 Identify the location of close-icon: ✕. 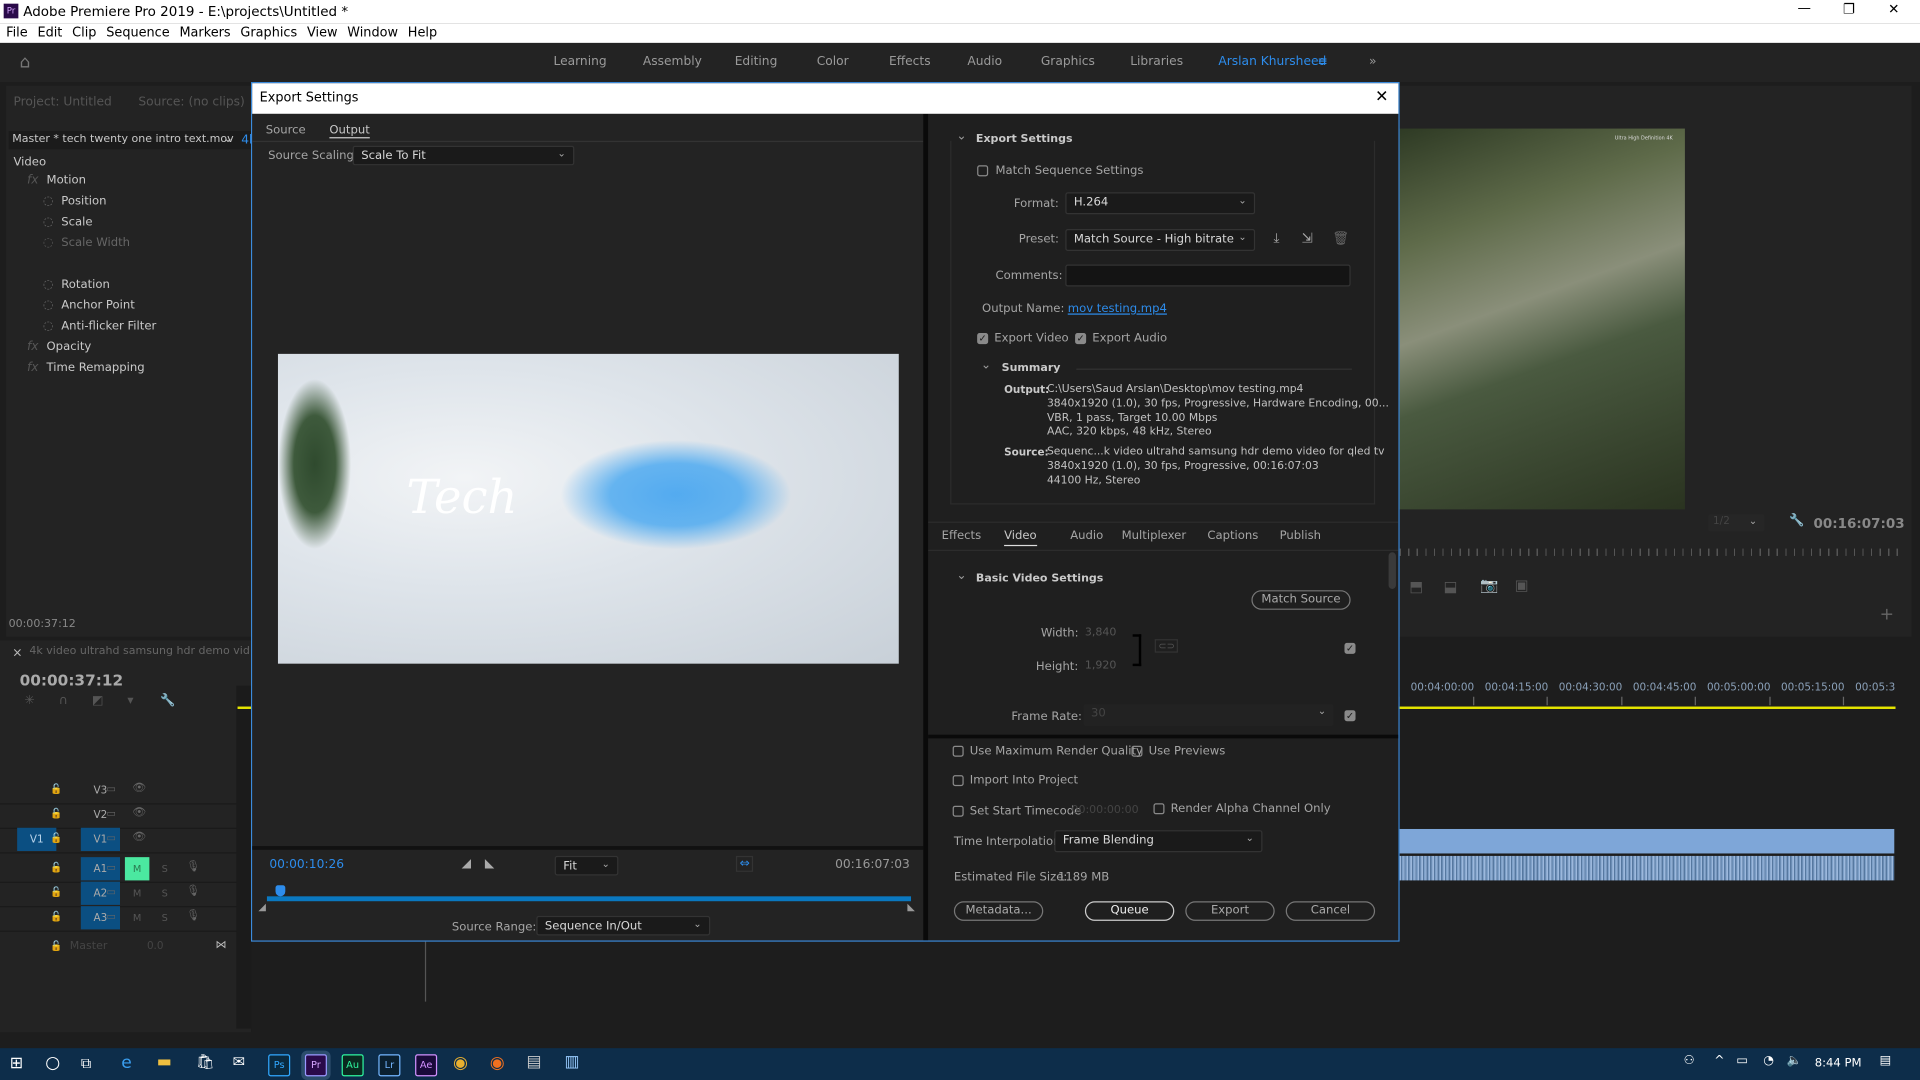
(1893, 9).